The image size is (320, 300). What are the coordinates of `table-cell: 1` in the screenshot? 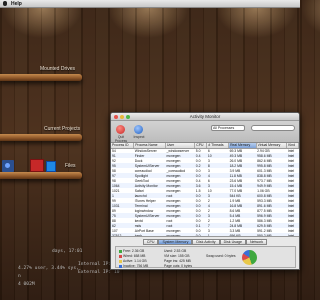 It's located at (217, 234).